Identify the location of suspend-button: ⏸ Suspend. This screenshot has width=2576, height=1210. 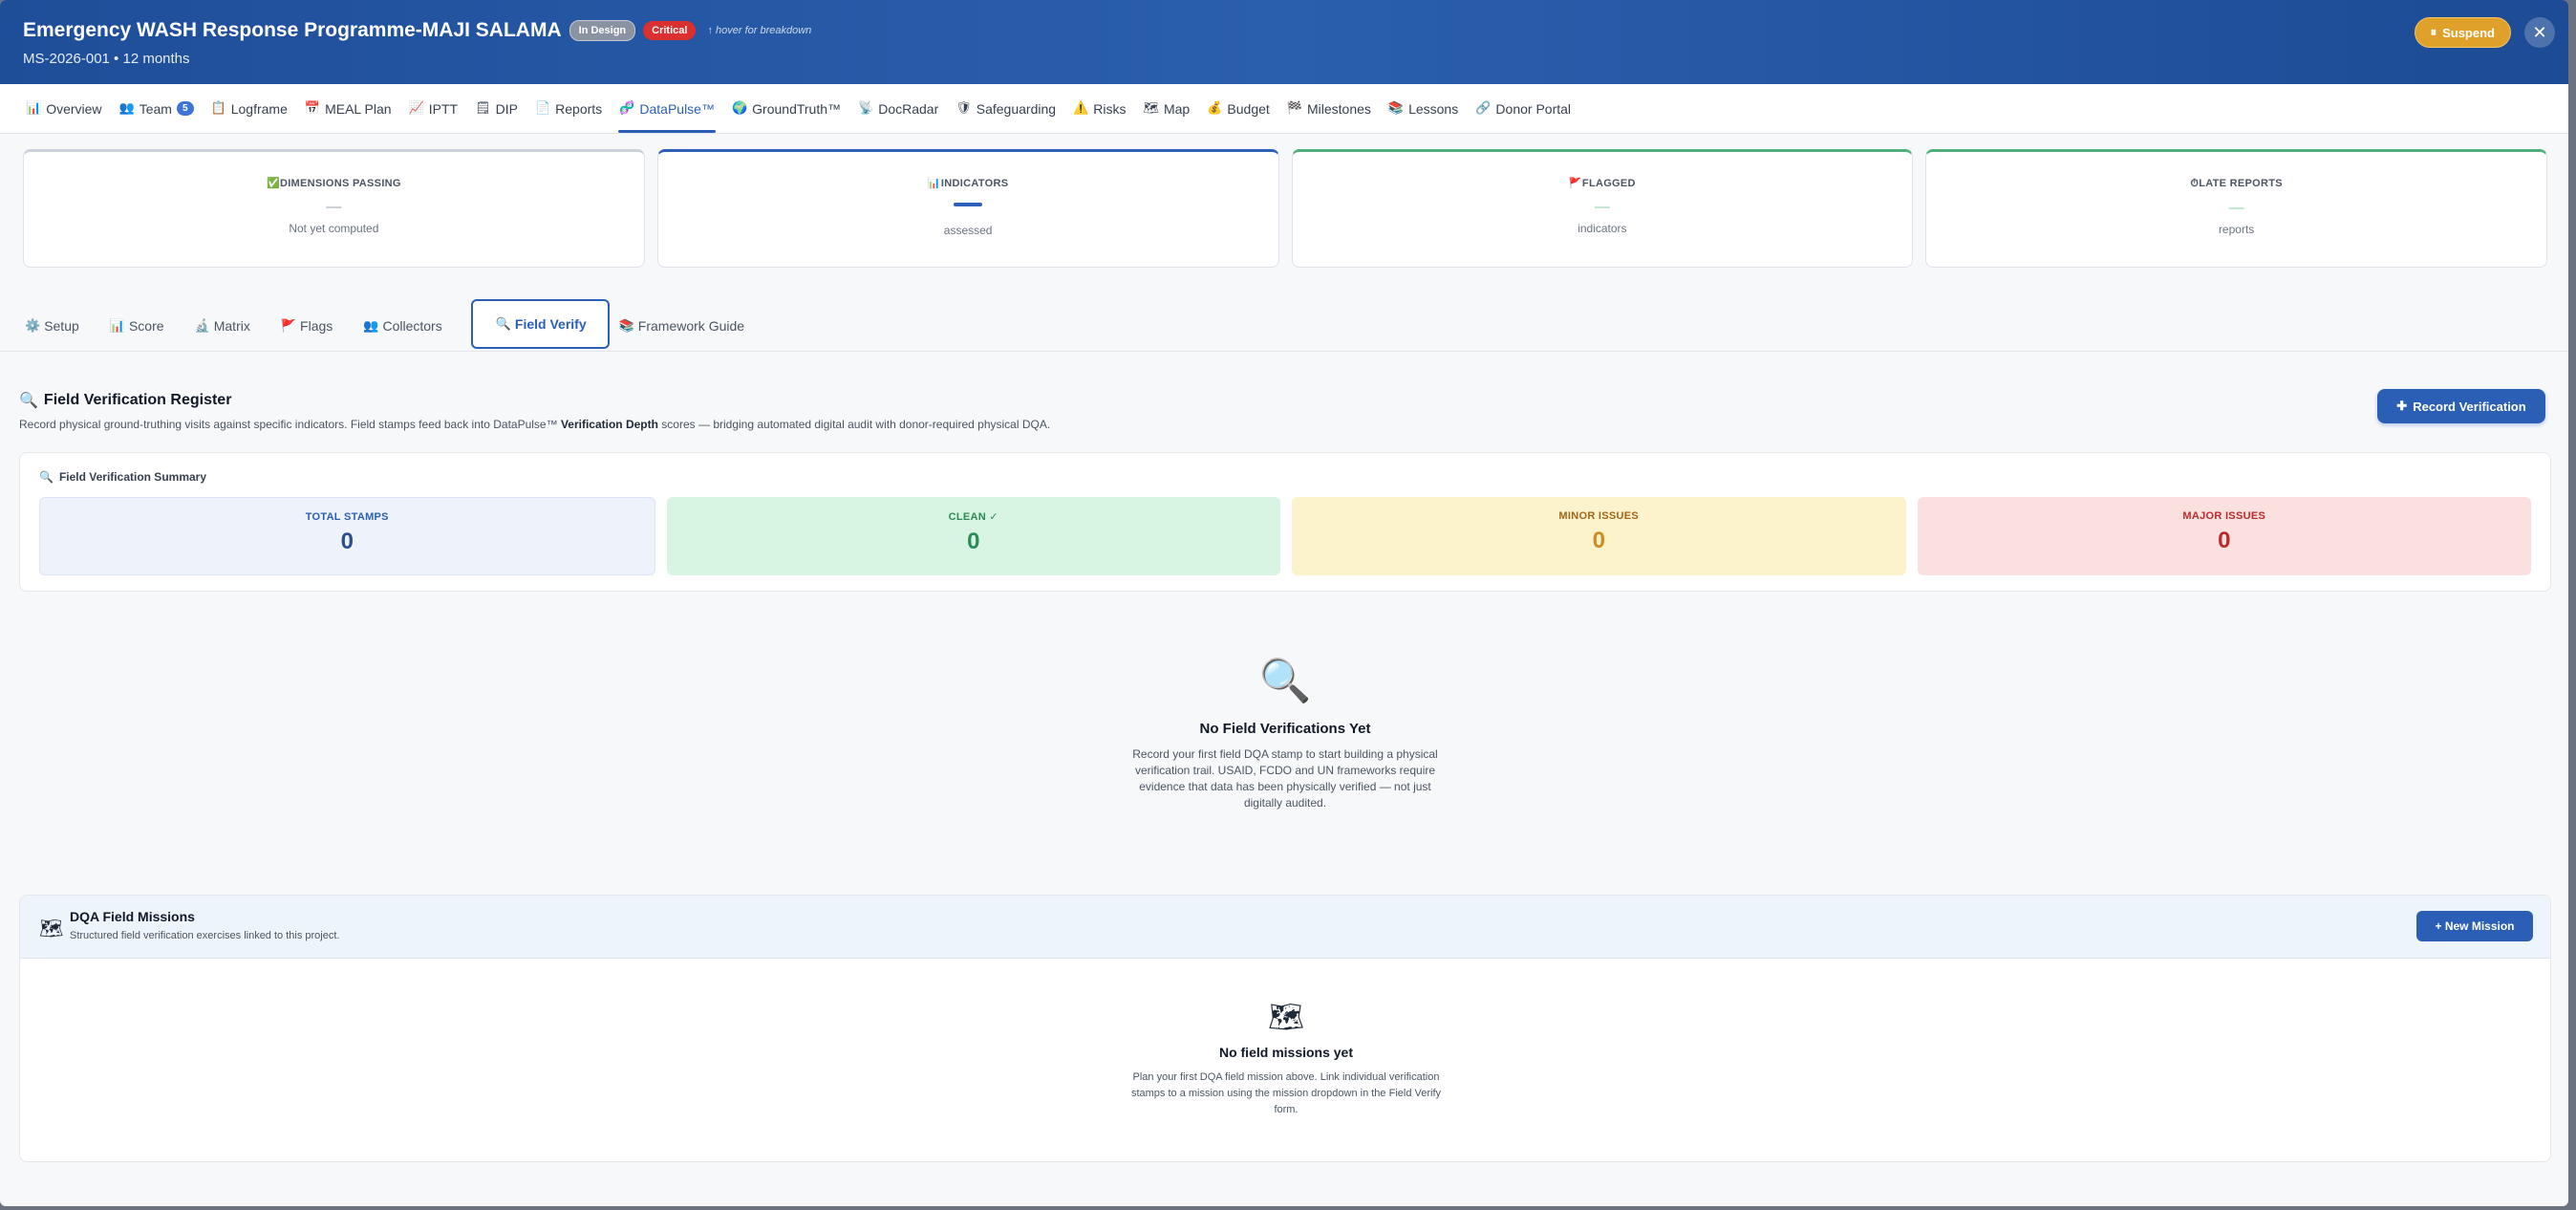
(2462, 32).